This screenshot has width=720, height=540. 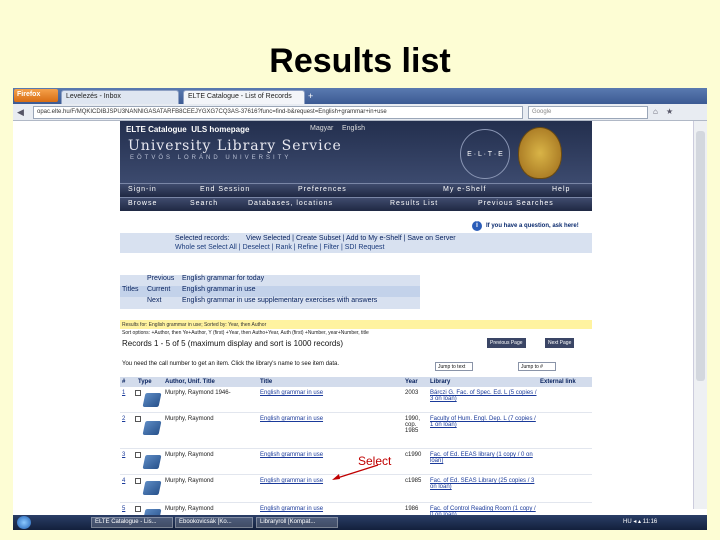 I want to click on selected-label: Selected records:, so click(x=202, y=238).